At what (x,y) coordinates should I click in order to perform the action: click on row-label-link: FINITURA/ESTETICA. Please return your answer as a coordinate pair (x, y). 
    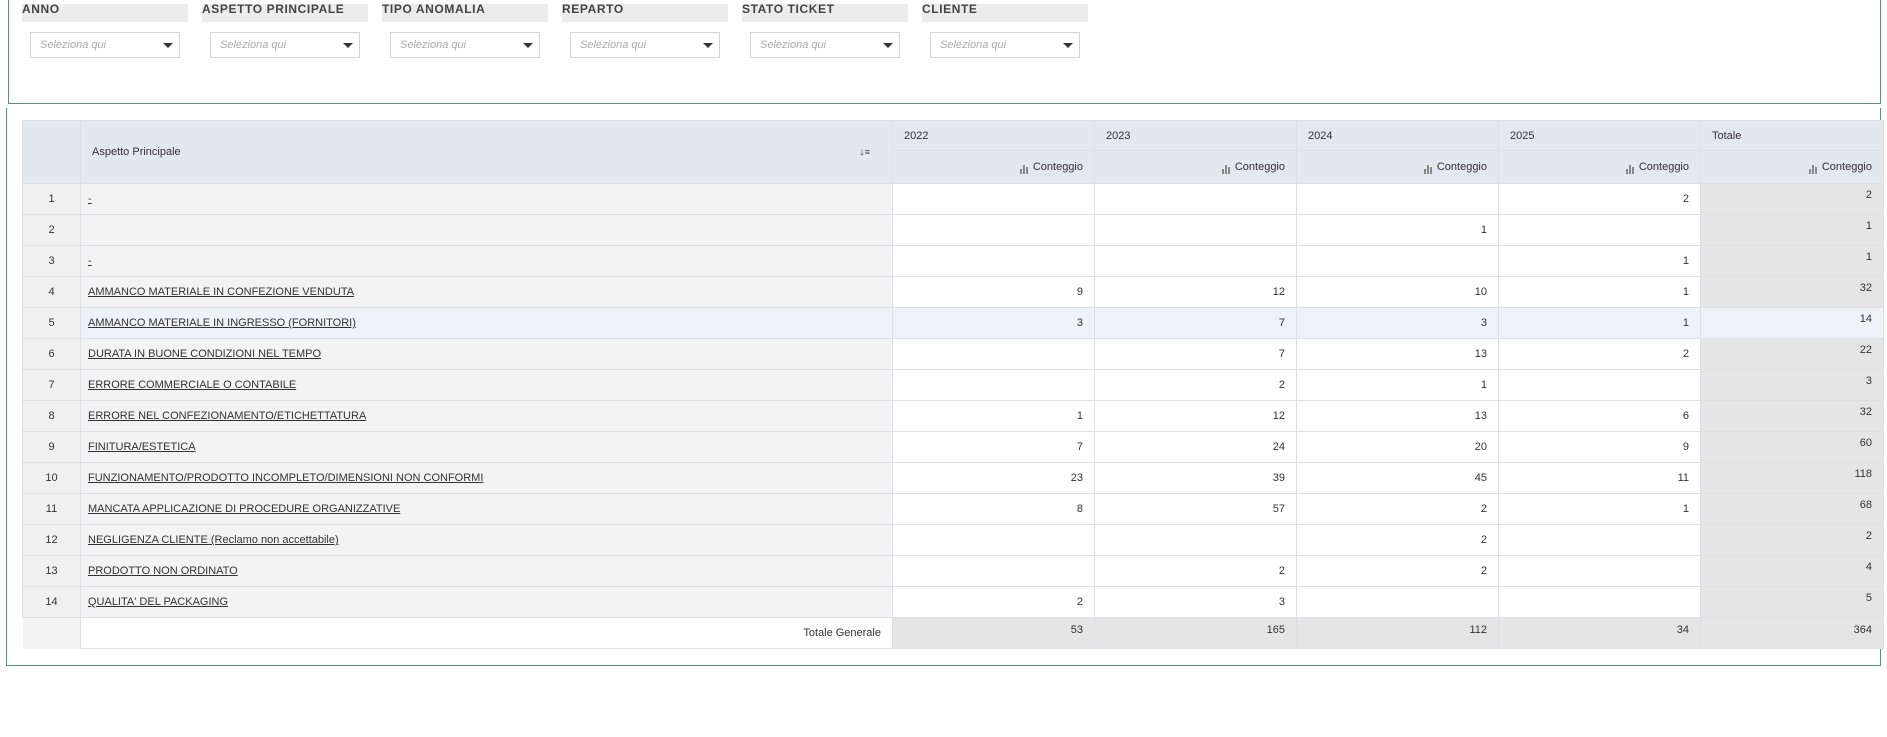
    Looking at the image, I should click on (142, 447).